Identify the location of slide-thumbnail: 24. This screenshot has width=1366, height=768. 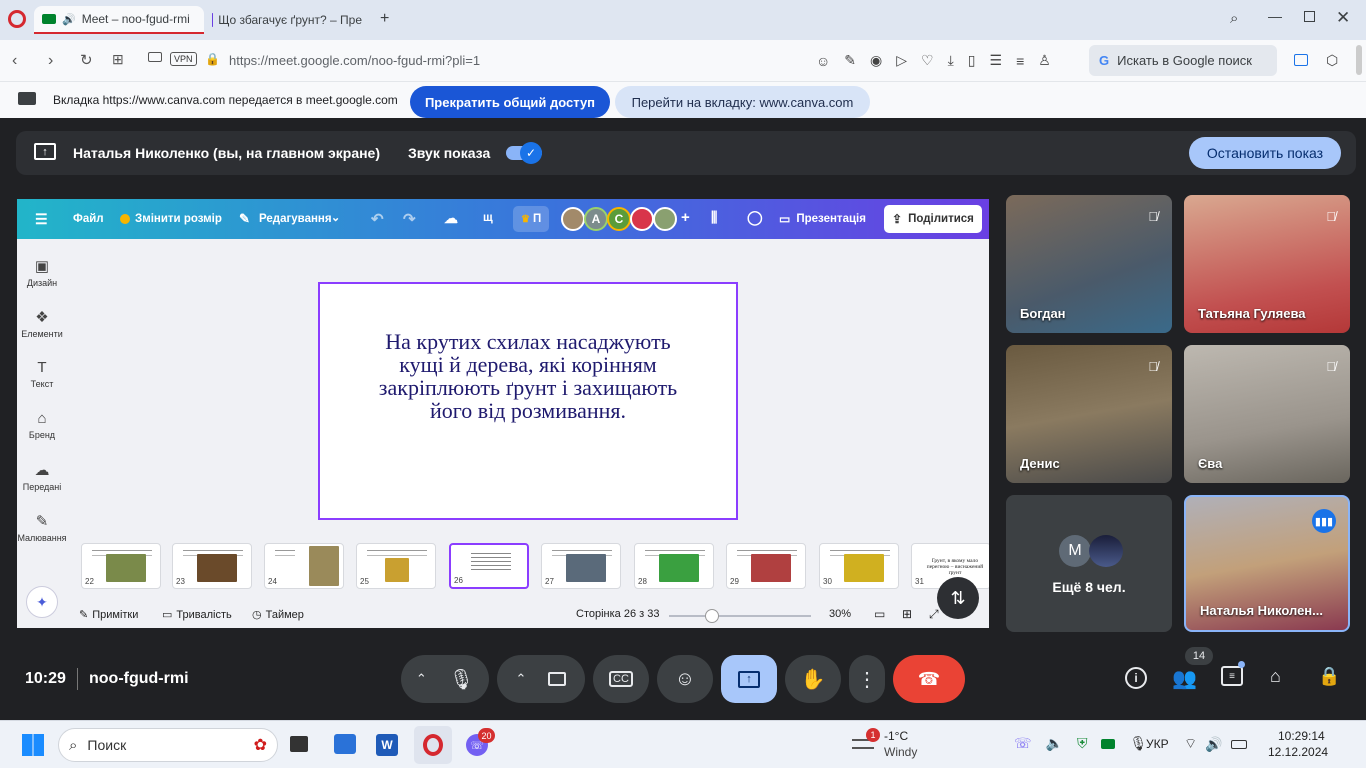
(304, 566).